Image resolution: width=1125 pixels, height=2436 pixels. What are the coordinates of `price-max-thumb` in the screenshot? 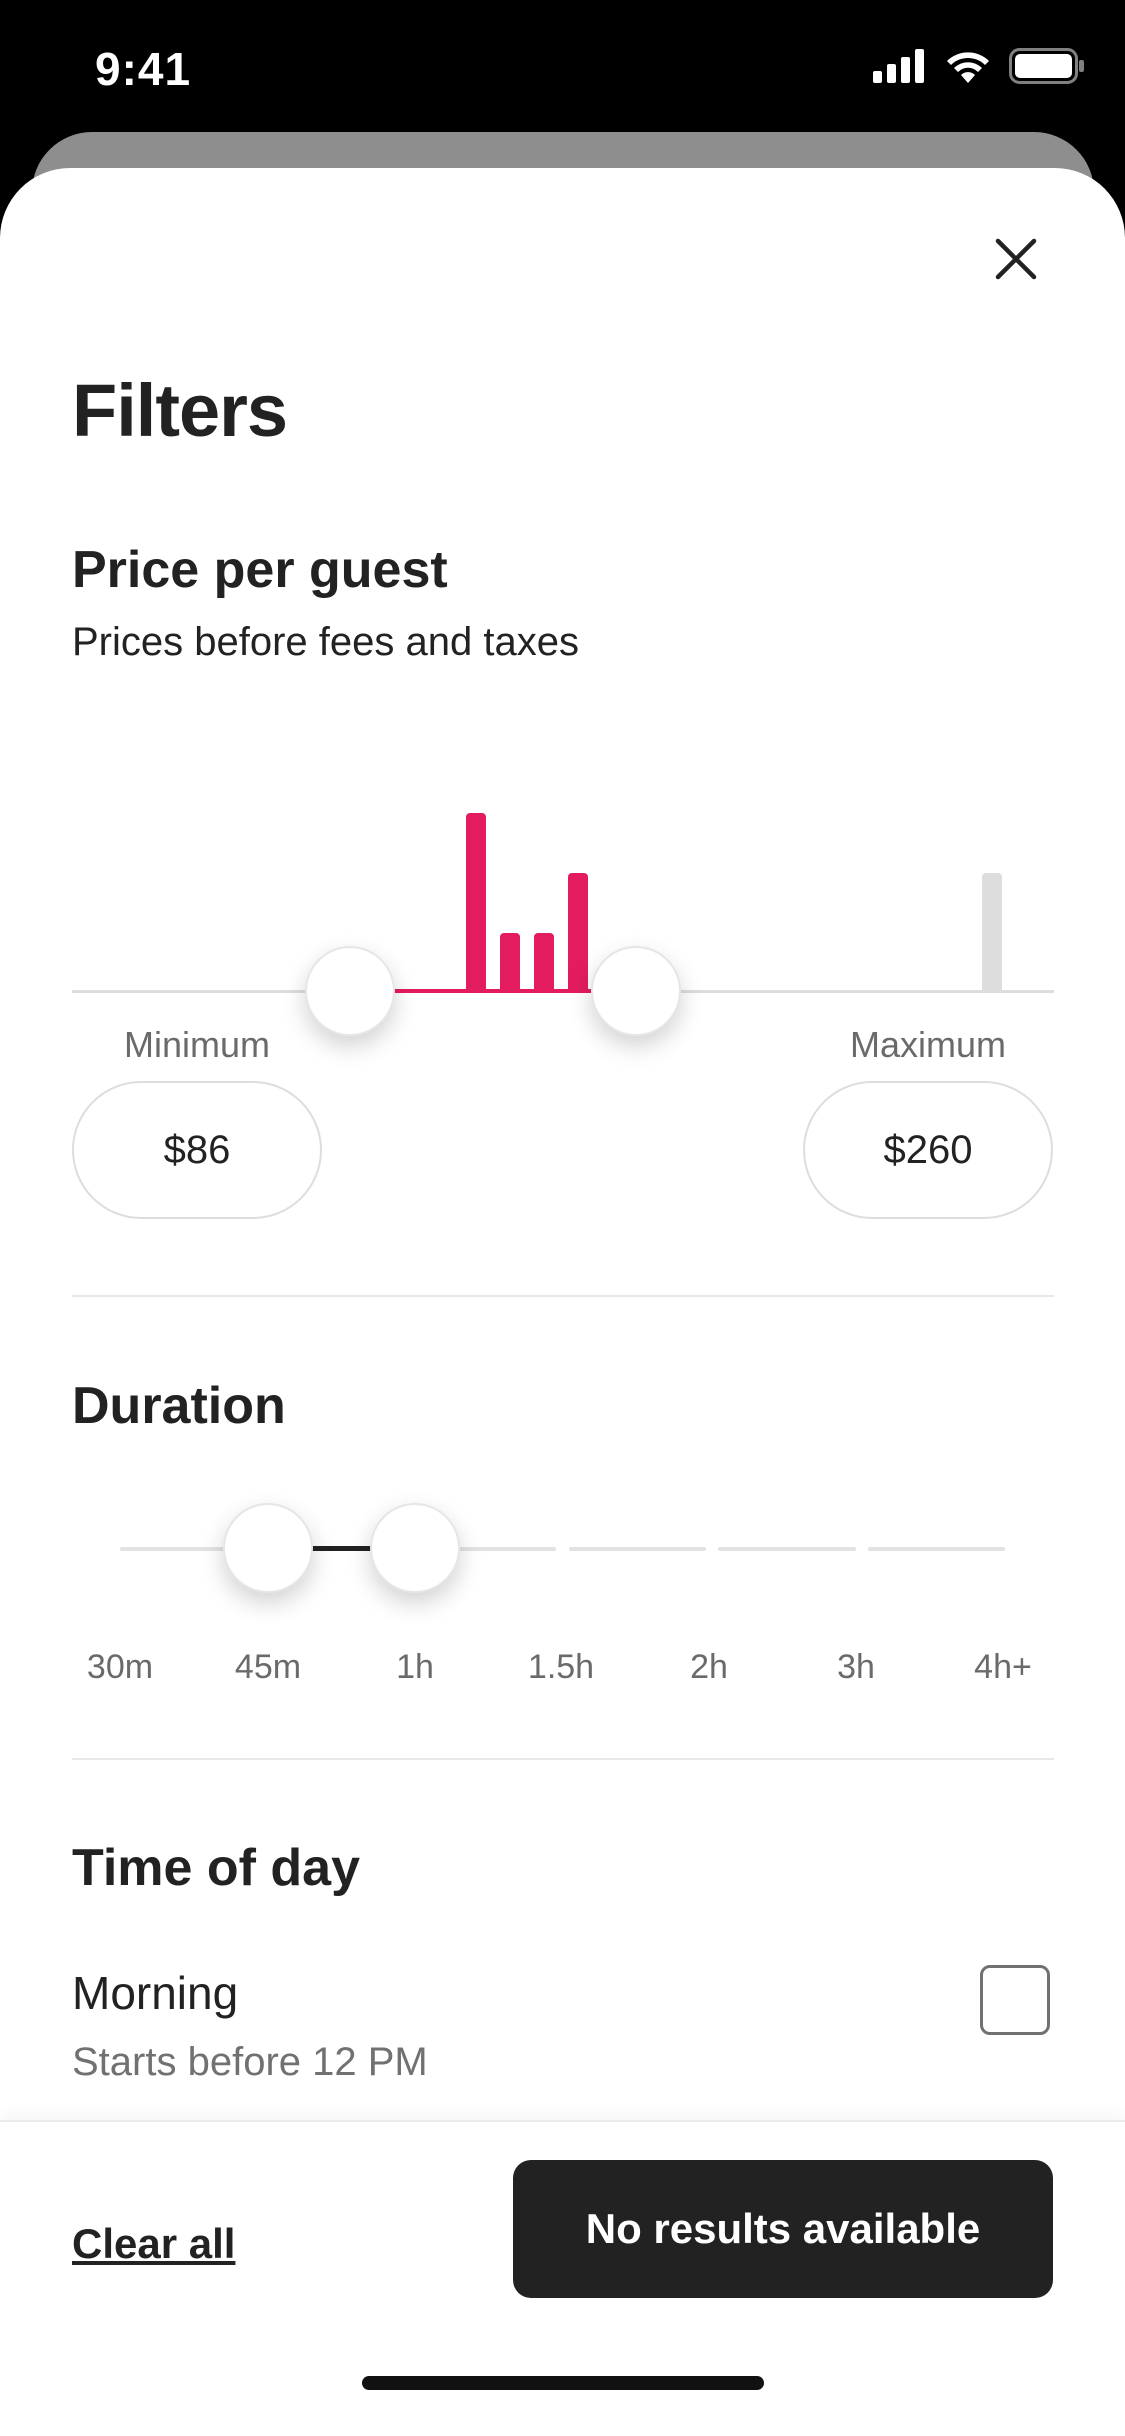 It's located at (636, 991).